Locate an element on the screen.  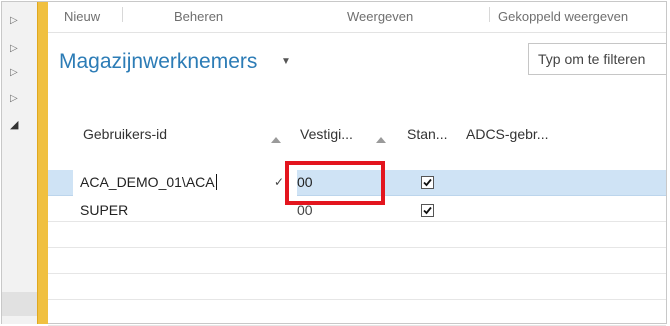
pane-footer is located at coordinates (19, 304).